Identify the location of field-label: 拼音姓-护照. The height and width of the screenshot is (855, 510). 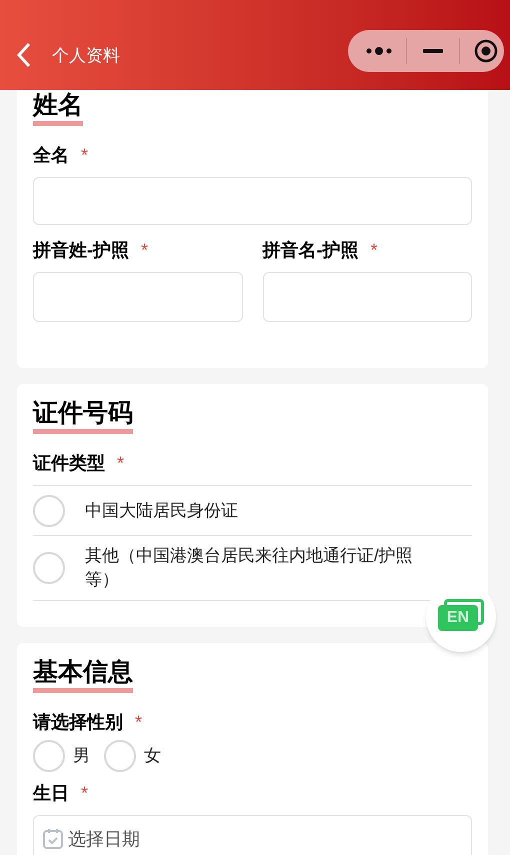
(81, 250).